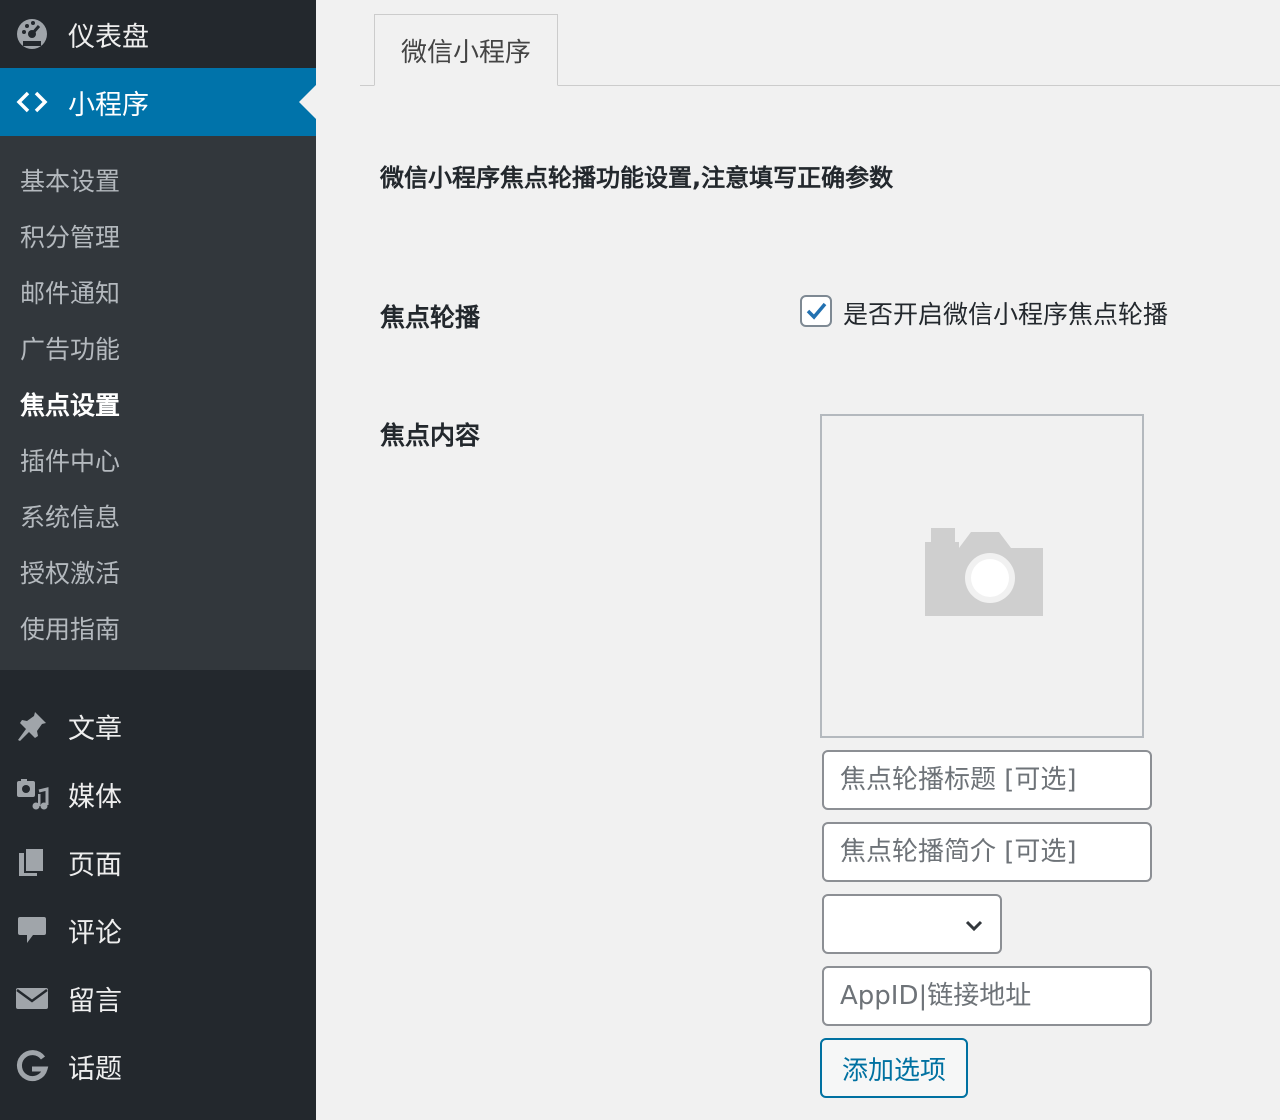  What do you see at coordinates (70, 628) in the screenshot?
I see `submenu-item-guide: 使用指南` at bounding box center [70, 628].